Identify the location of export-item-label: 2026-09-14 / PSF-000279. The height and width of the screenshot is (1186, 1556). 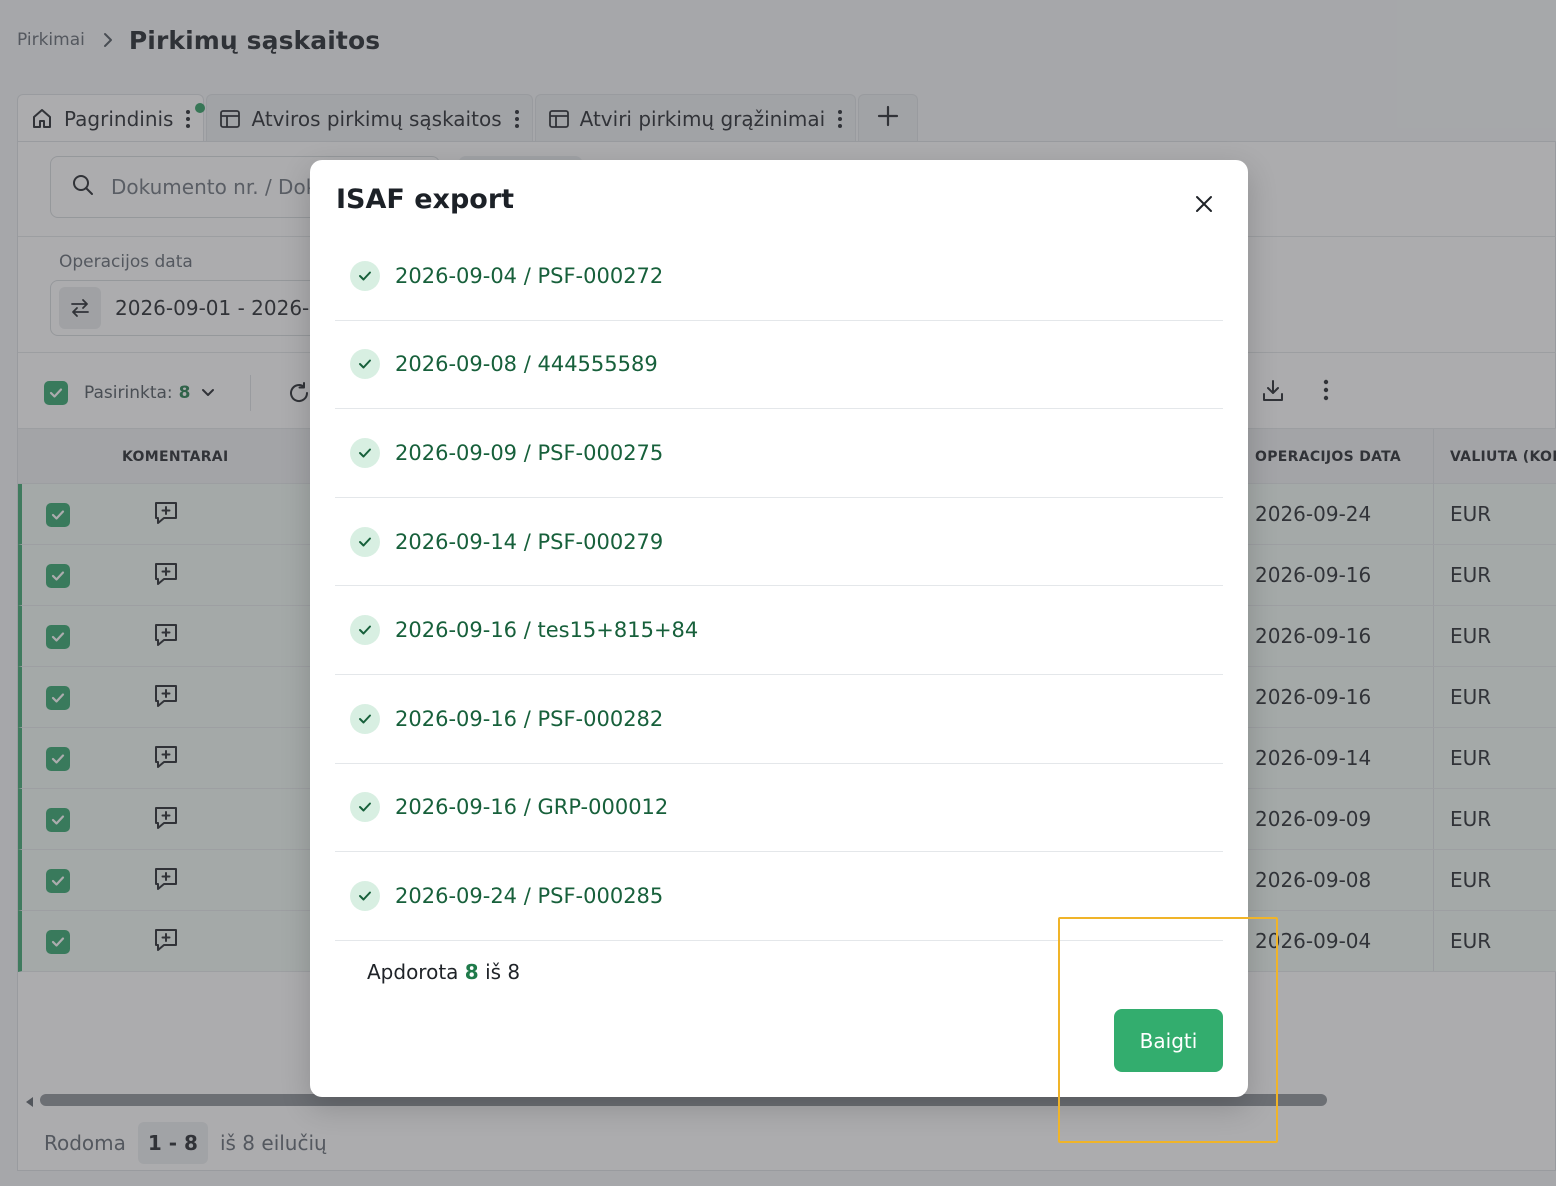
(529, 541).